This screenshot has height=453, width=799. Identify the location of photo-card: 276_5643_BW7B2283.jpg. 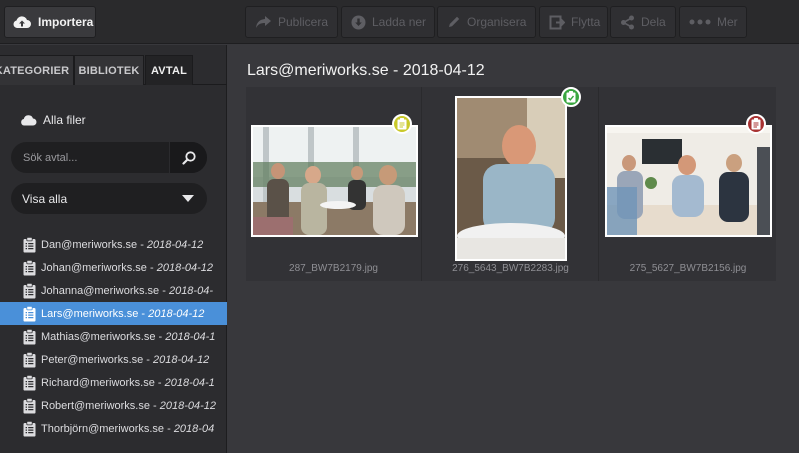
(511, 184).